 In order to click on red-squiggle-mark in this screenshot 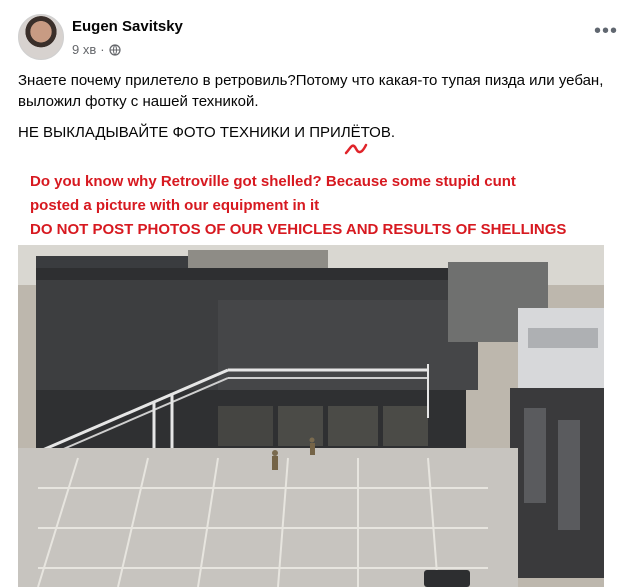, I will do `click(356, 149)`.